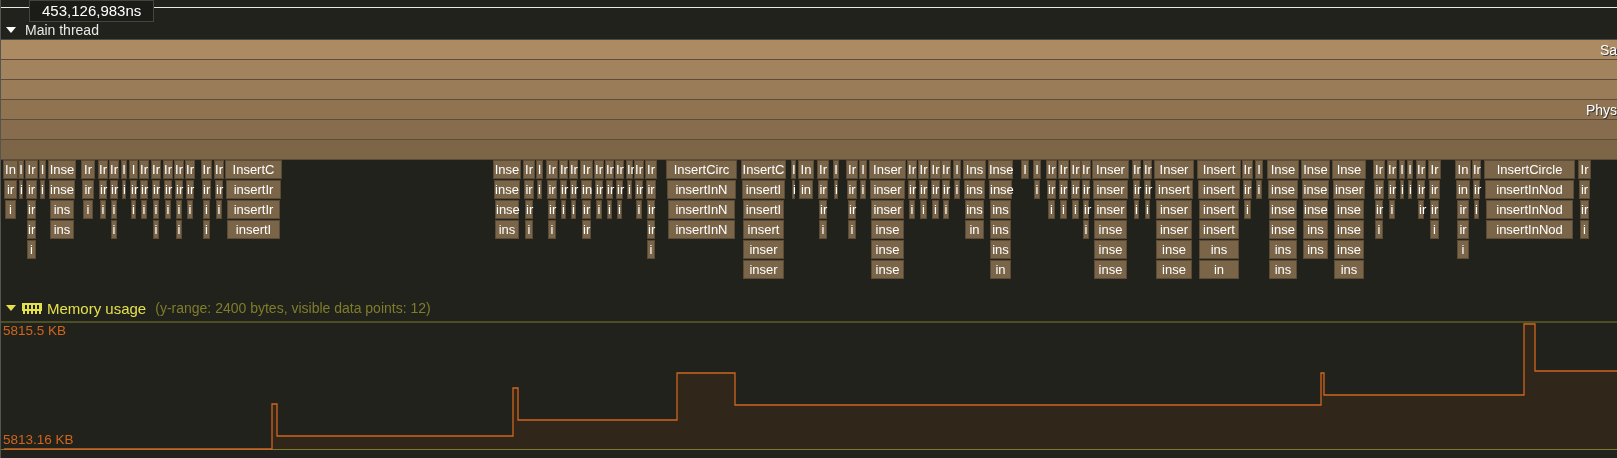 This screenshot has height=458, width=1617. What do you see at coordinates (253, 209) in the screenshot?
I see `zone-block: insertIr` at bounding box center [253, 209].